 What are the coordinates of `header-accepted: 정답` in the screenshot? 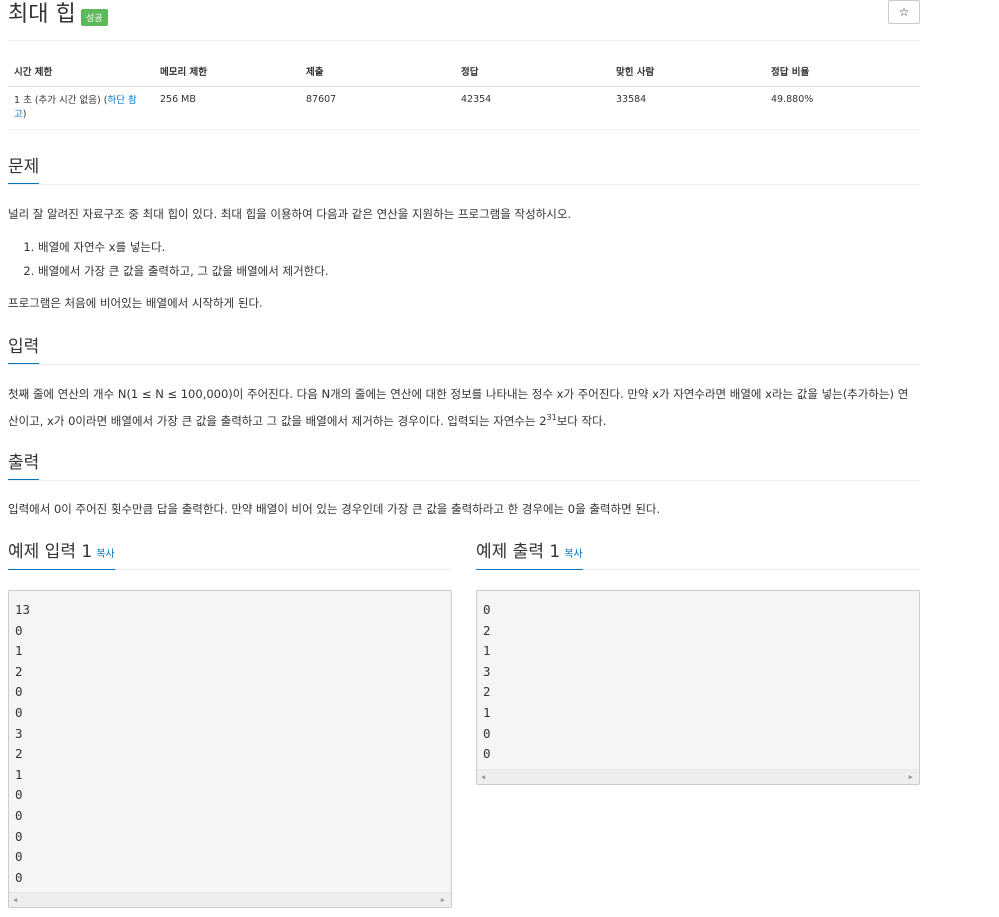 It's located at (532, 72).